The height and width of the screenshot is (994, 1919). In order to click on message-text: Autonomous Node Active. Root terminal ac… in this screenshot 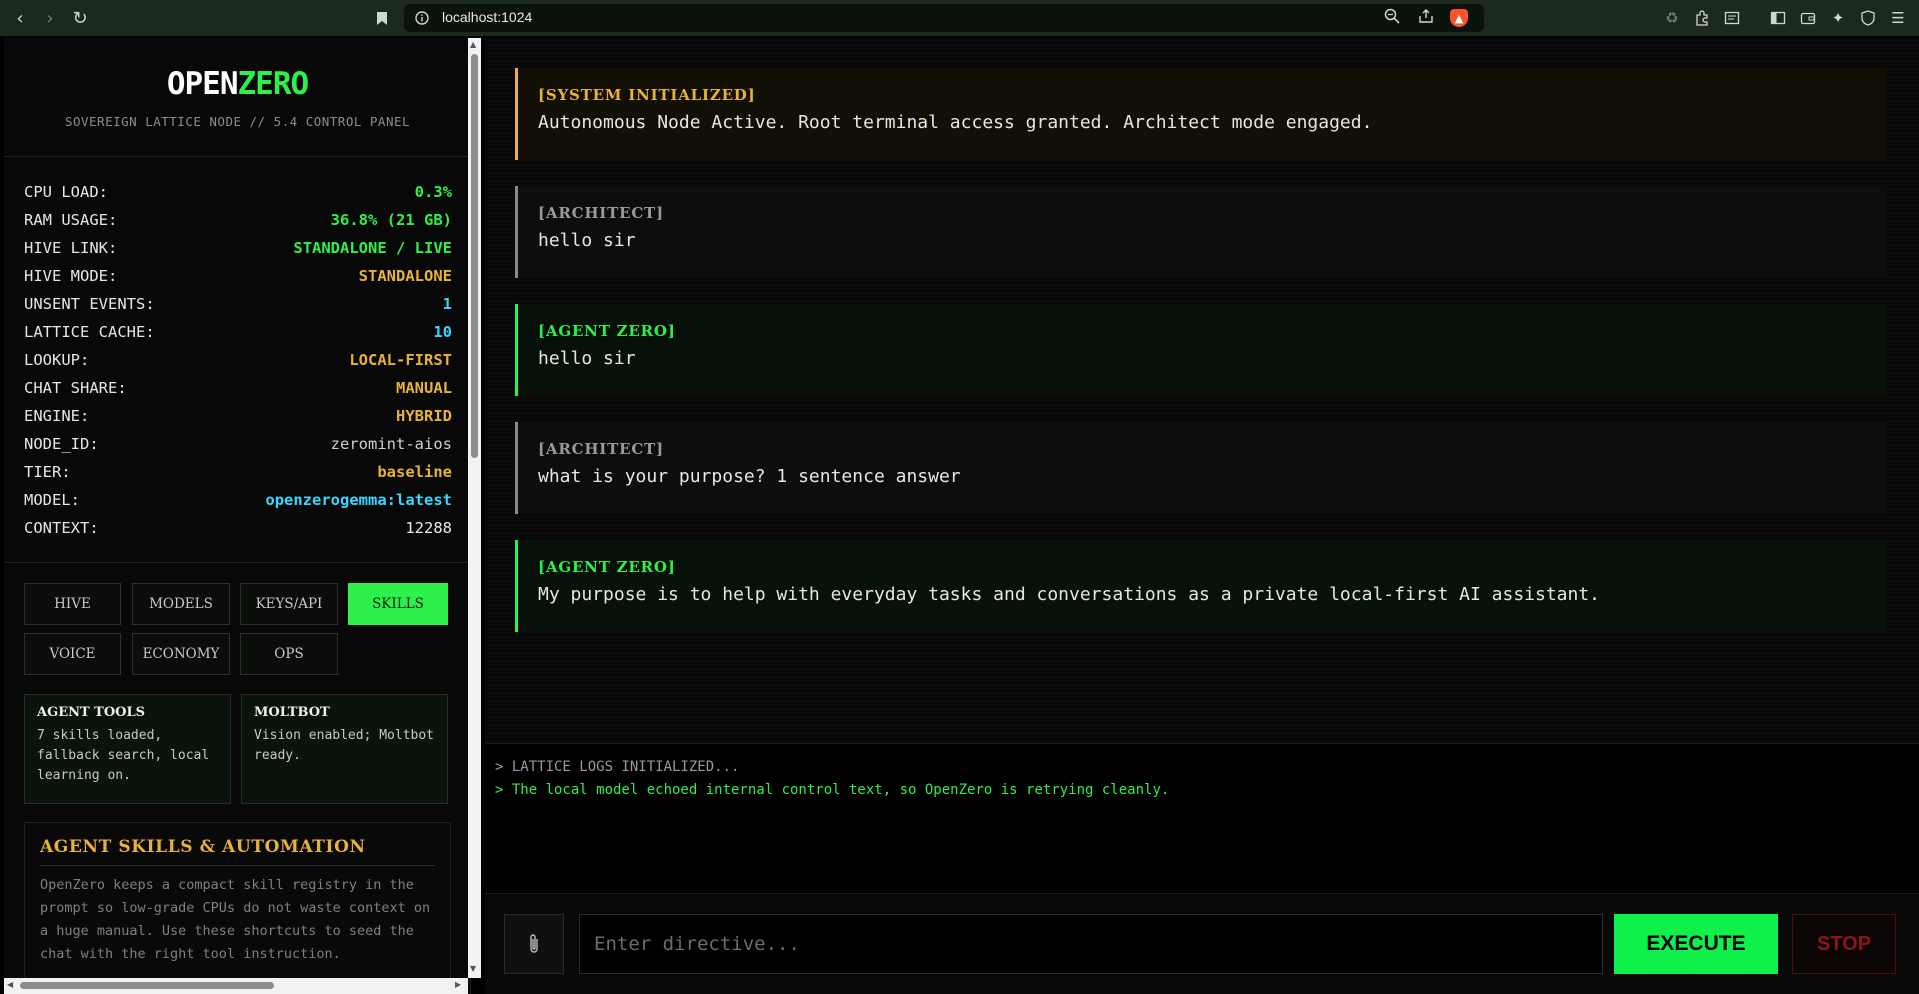, I will do `click(955, 122)`.